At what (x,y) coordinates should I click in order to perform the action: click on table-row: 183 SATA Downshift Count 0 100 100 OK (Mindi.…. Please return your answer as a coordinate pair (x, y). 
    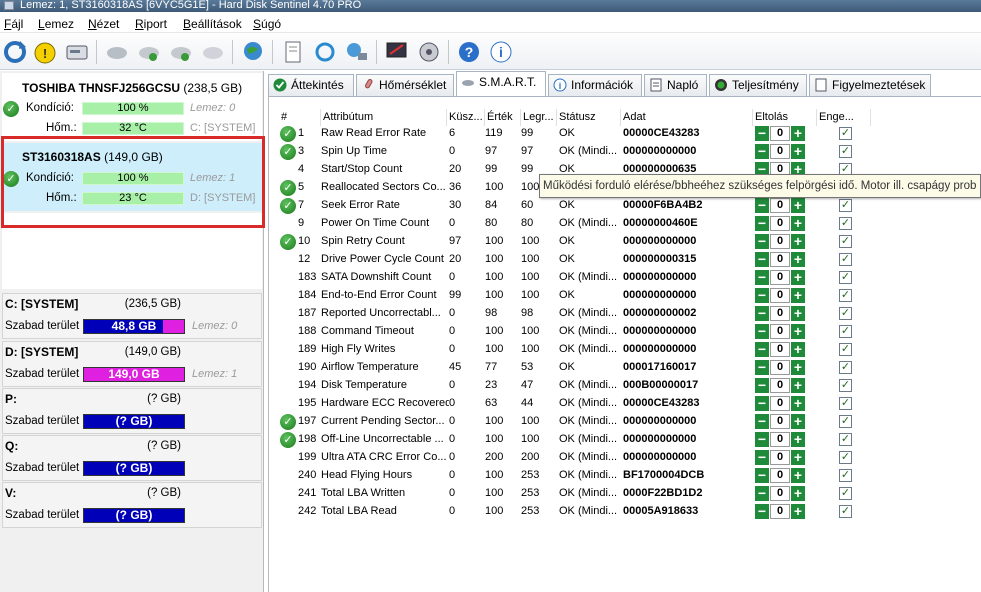
    Looking at the image, I should click on (579, 278).